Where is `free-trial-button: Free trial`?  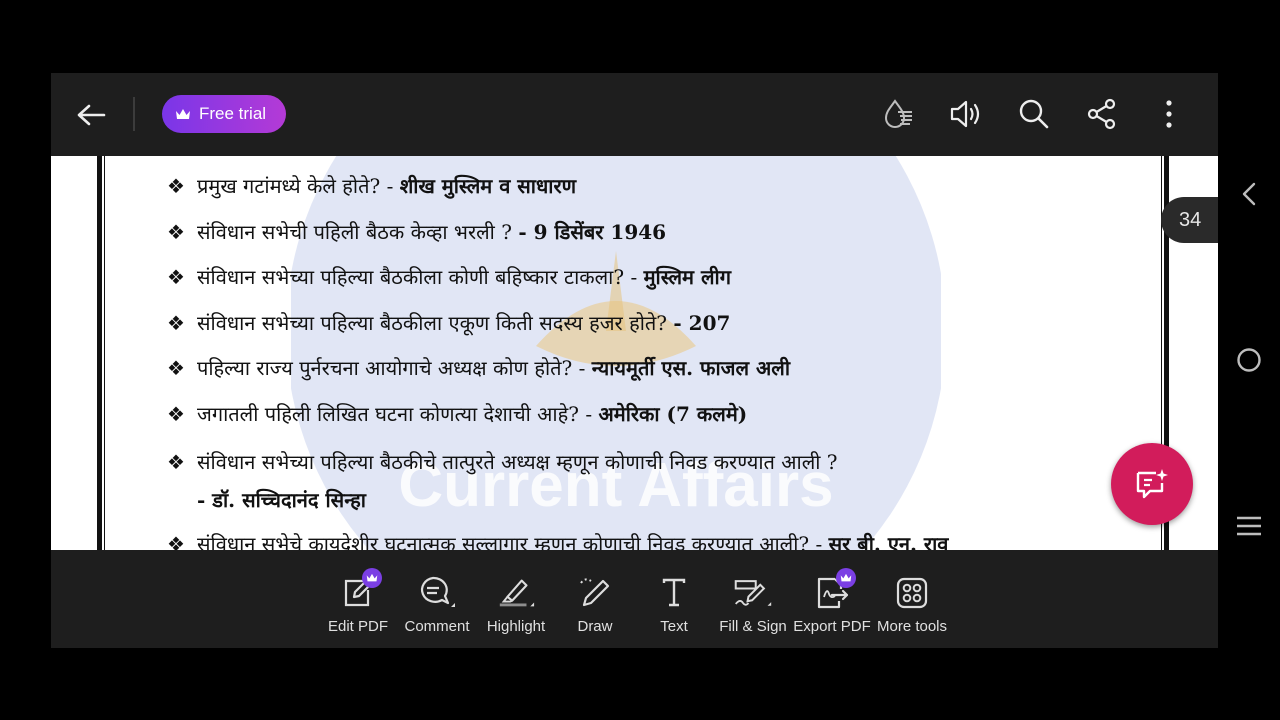 free-trial-button: Free trial is located at coordinates (224, 114).